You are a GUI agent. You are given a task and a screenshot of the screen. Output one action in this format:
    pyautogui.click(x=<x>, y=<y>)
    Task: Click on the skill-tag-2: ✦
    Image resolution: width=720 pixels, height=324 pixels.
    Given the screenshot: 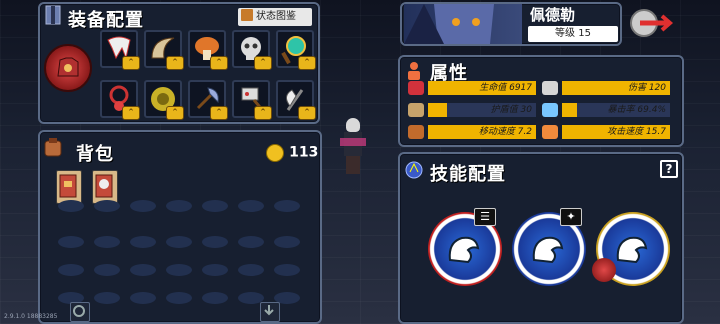 What is the action you would take?
    pyautogui.click(x=571, y=217)
    